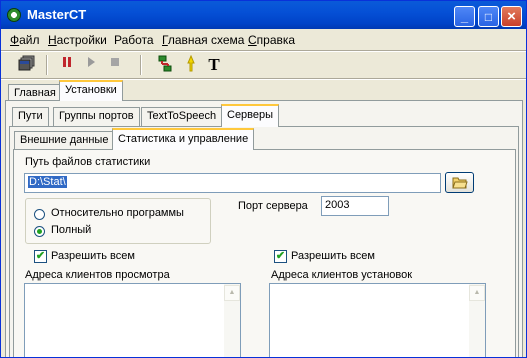 This screenshot has width=527, height=358. I want to click on tab-paths: Пути, so click(30, 116).